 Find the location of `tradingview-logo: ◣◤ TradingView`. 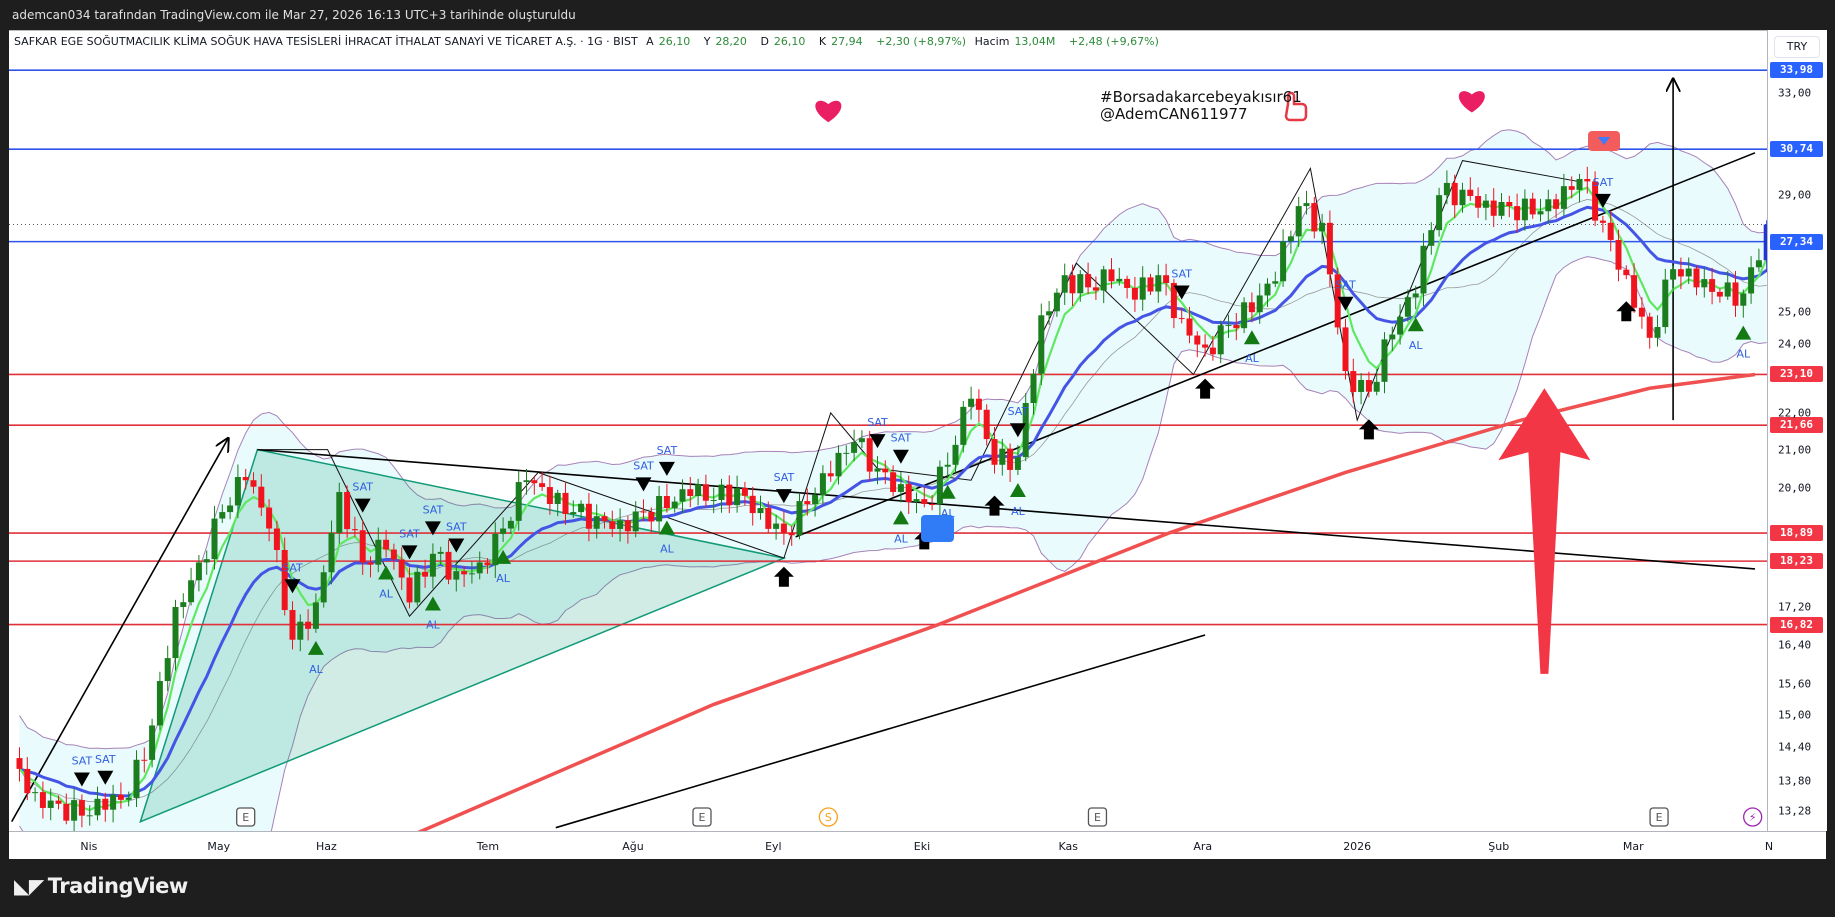

tradingview-logo: ◣◤ TradingView is located at coordinates (101, 886).